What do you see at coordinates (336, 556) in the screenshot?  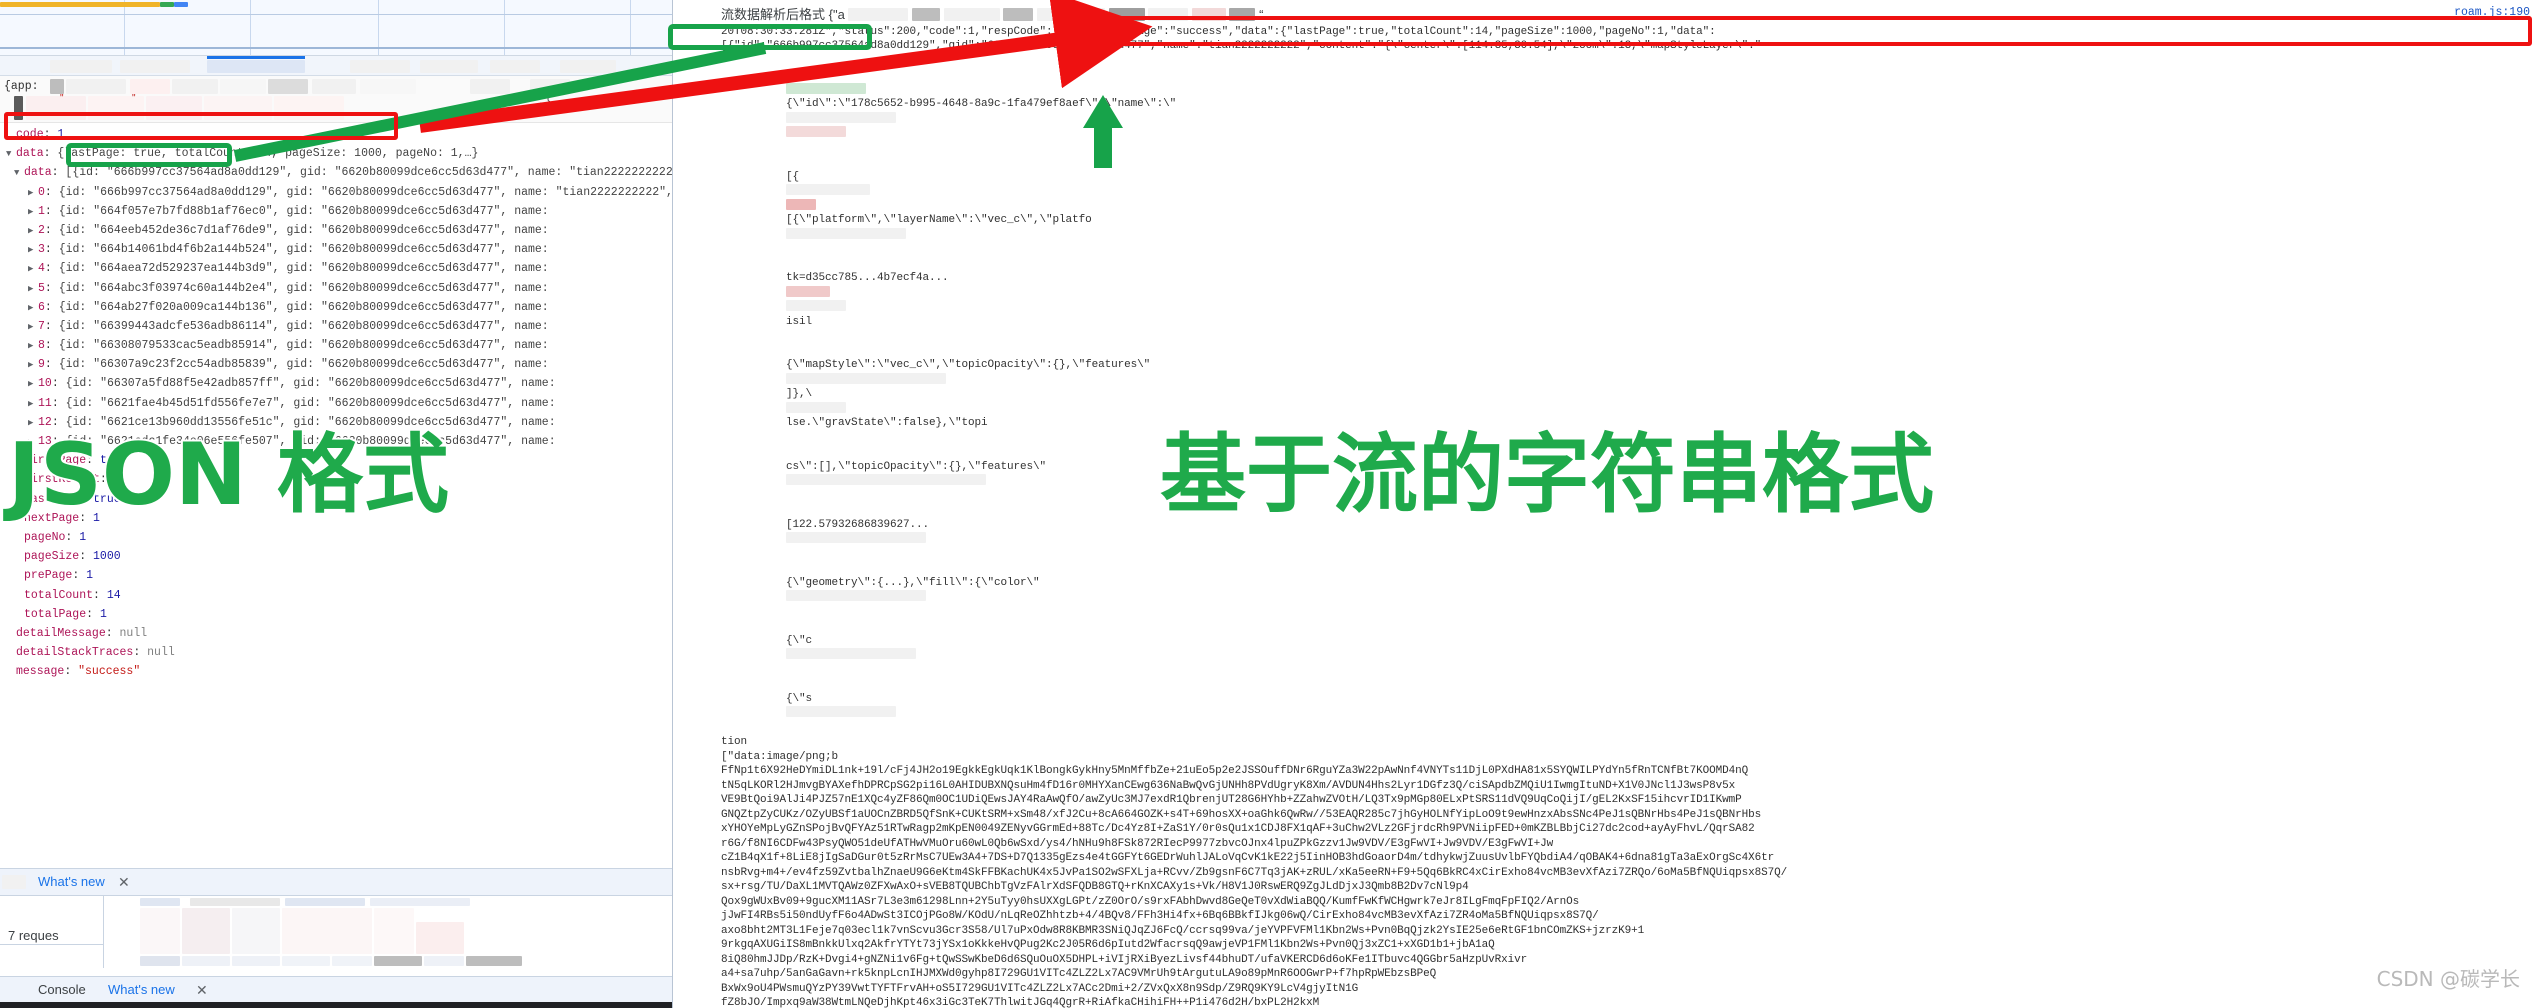 I see `json-row: pageSize: 1000` at bounding box center [336, 556].